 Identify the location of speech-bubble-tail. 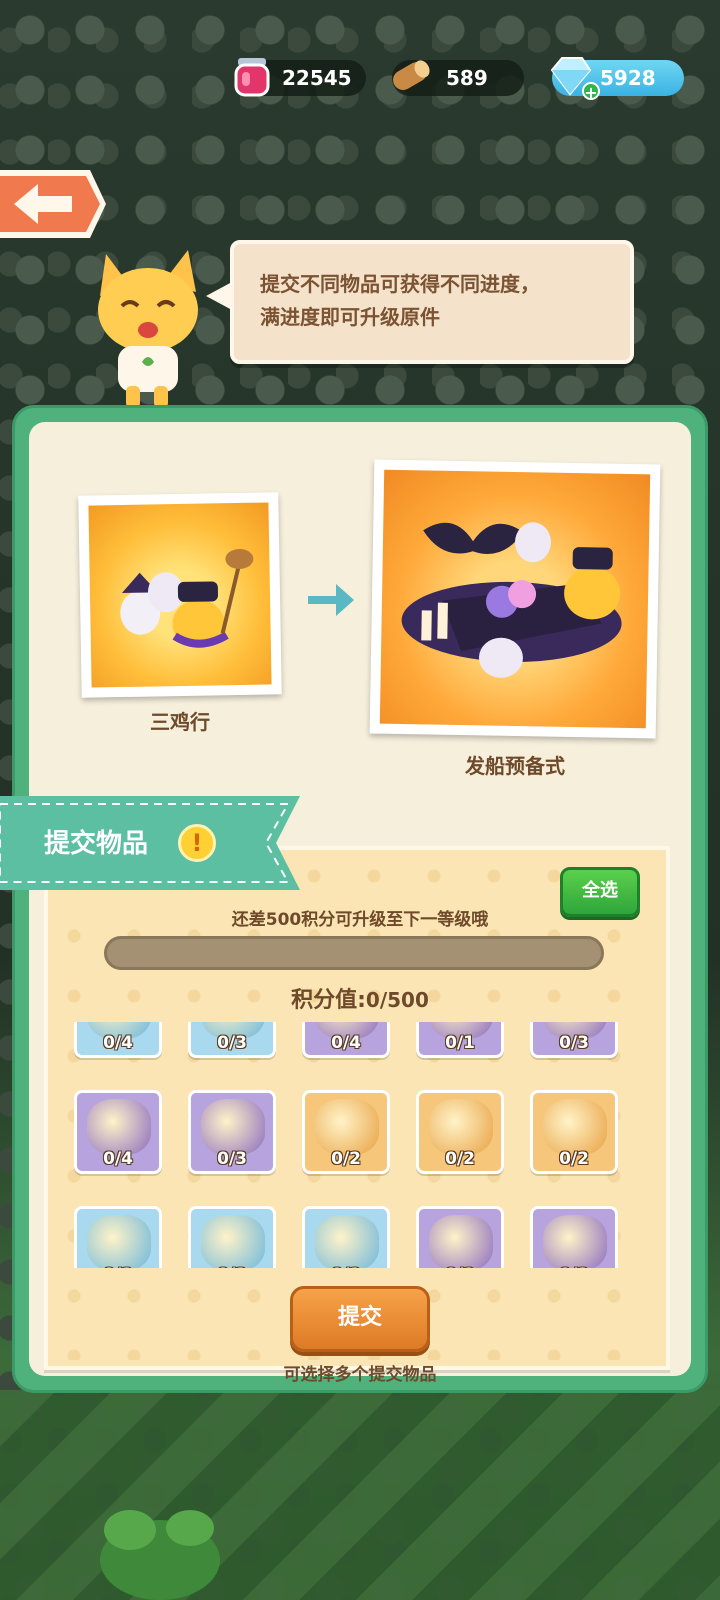
(219, 296).